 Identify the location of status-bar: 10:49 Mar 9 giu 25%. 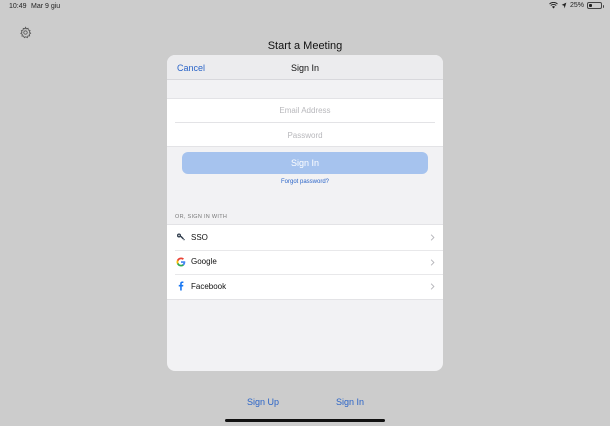
(305, 6).